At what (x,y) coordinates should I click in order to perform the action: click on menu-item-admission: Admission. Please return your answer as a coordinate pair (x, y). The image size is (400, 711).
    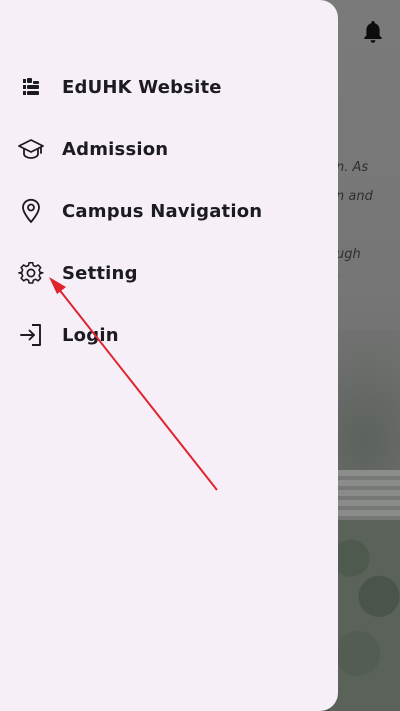
    Looking at the image, I should click on (169, 149).